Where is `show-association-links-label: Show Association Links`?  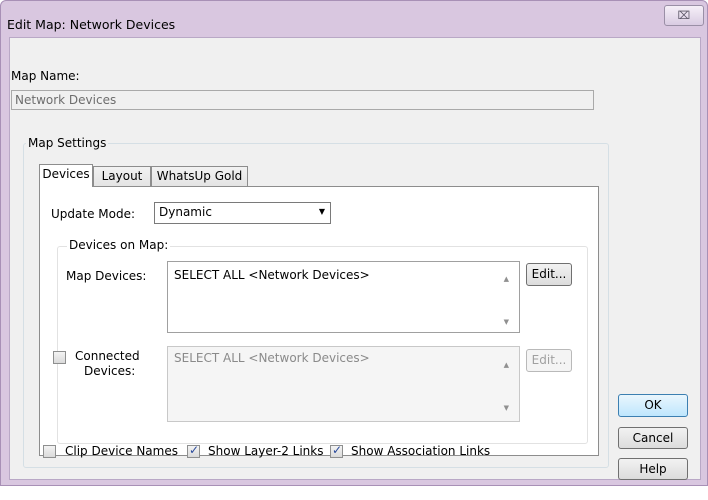 show-association-links-label: Show Association Links is located at coordinates (421, 451).